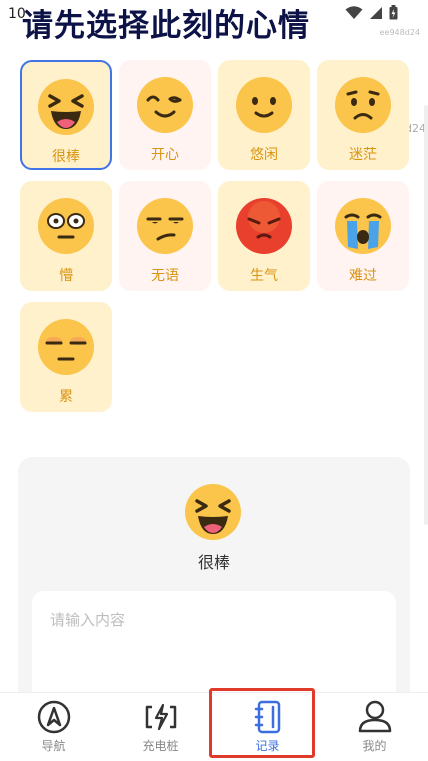  Describe the element at coordinates (363, 276) in the screenshot. I see `mood-label: 难过` at that location.